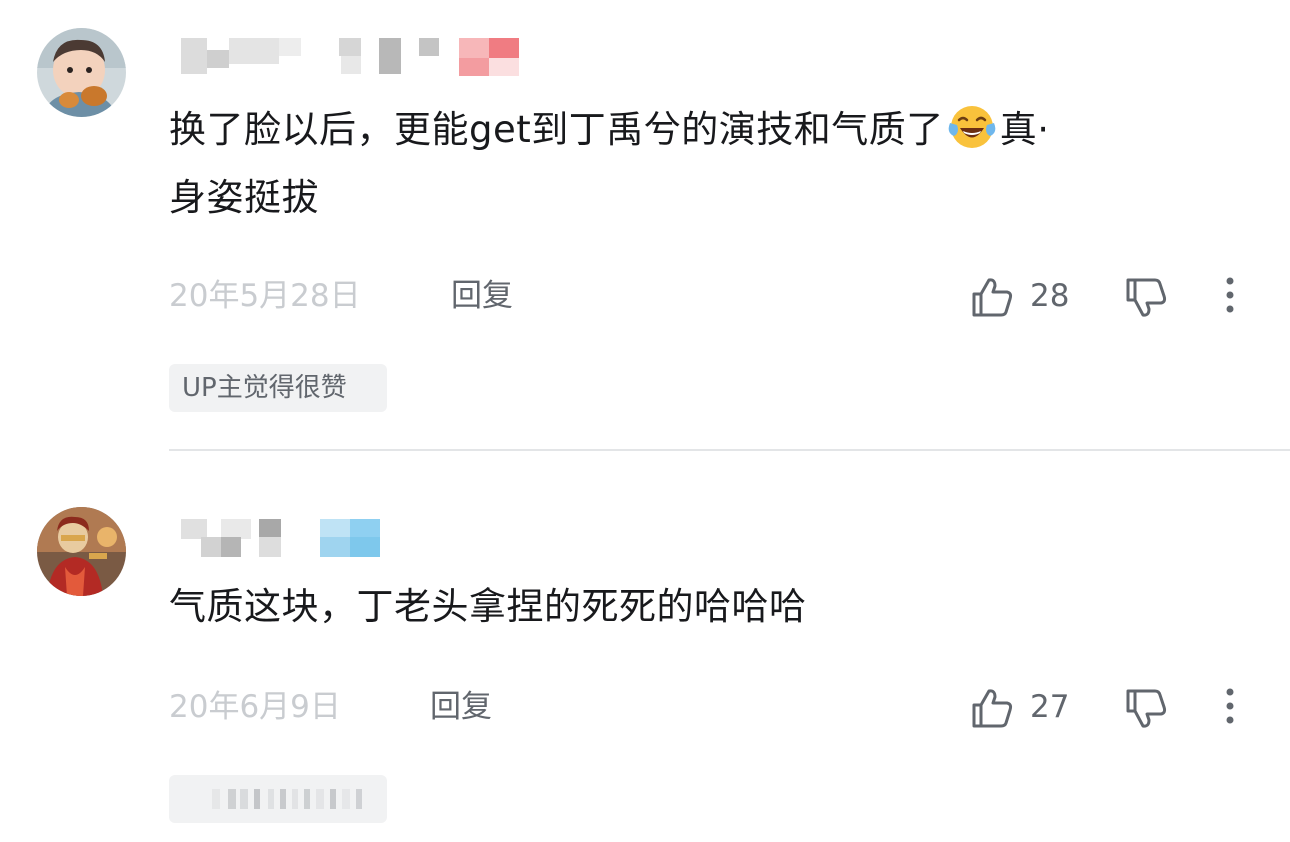  What do you see at coordinates (255, 707) in the screenshot?
I see `comment-date: 20年6月9日` at bounding box center [255, 707].